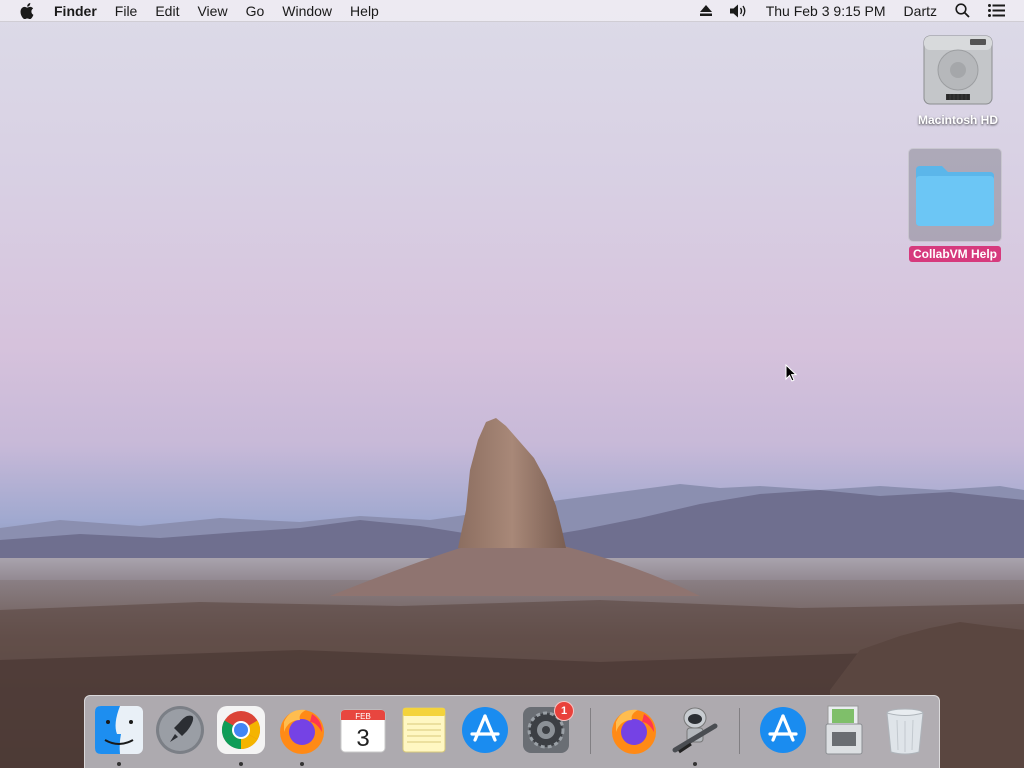  I want to click on calendar-day: 3, so click(362, 738).